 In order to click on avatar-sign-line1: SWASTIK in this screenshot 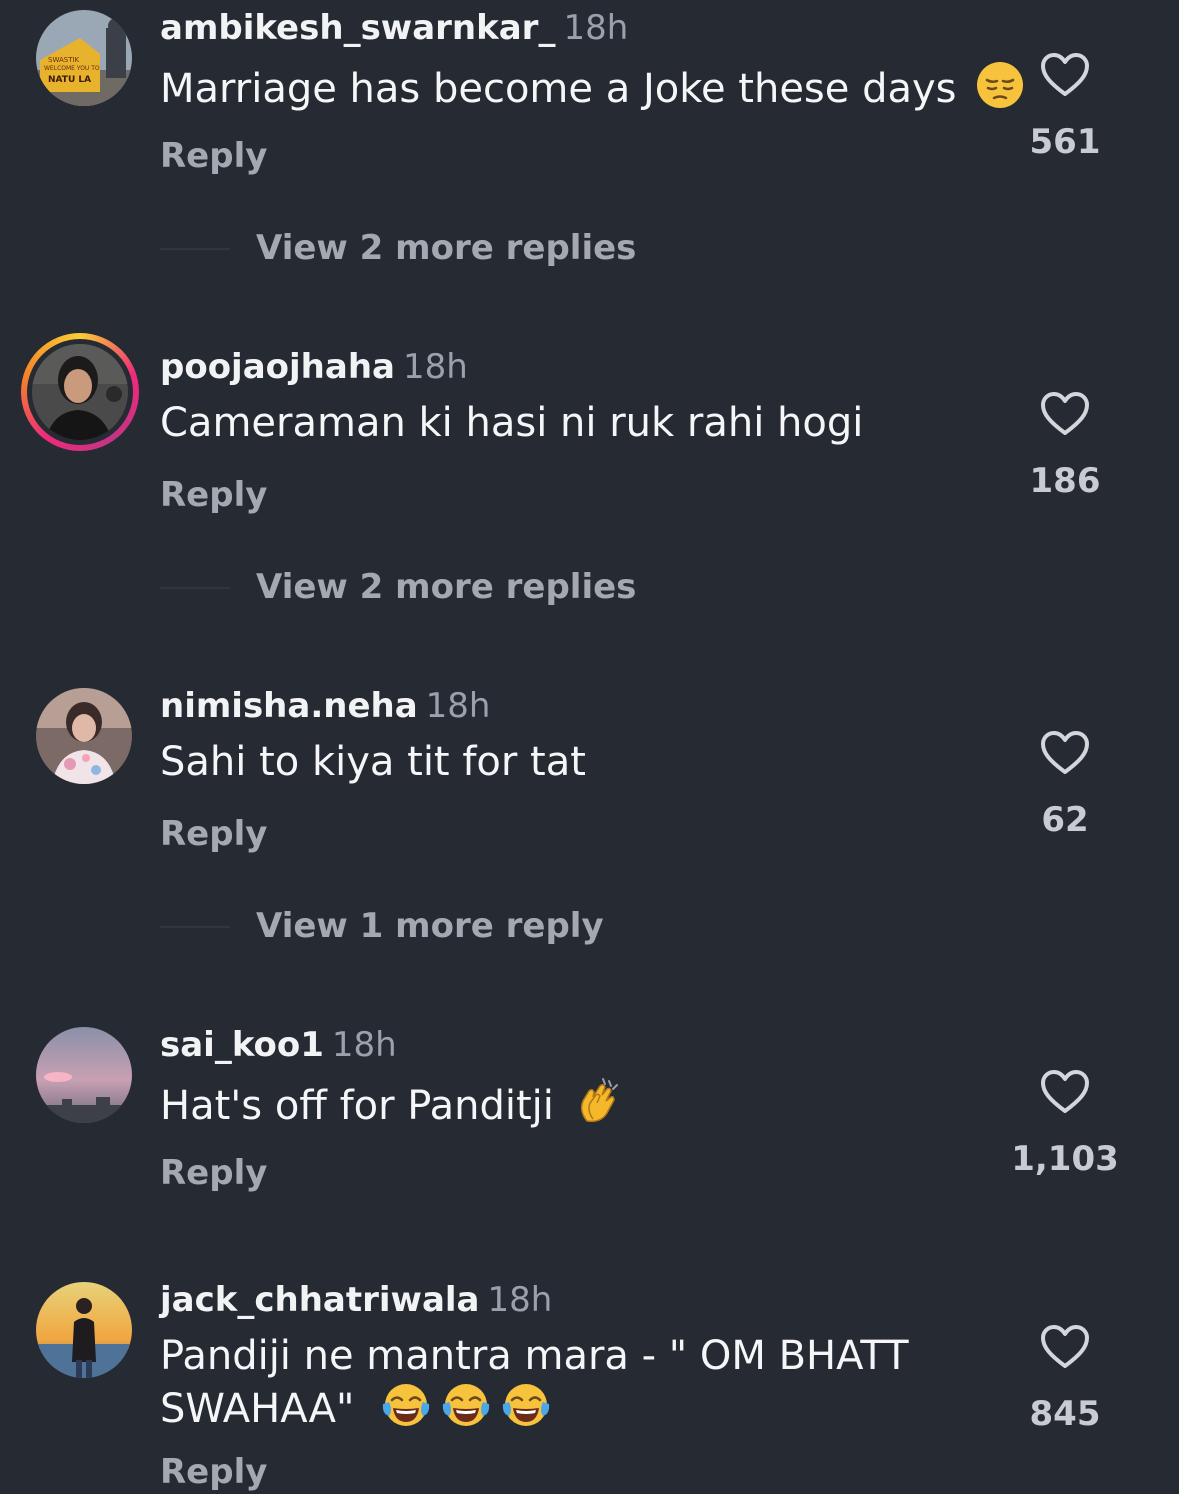, I will do `click(64, 60)`.